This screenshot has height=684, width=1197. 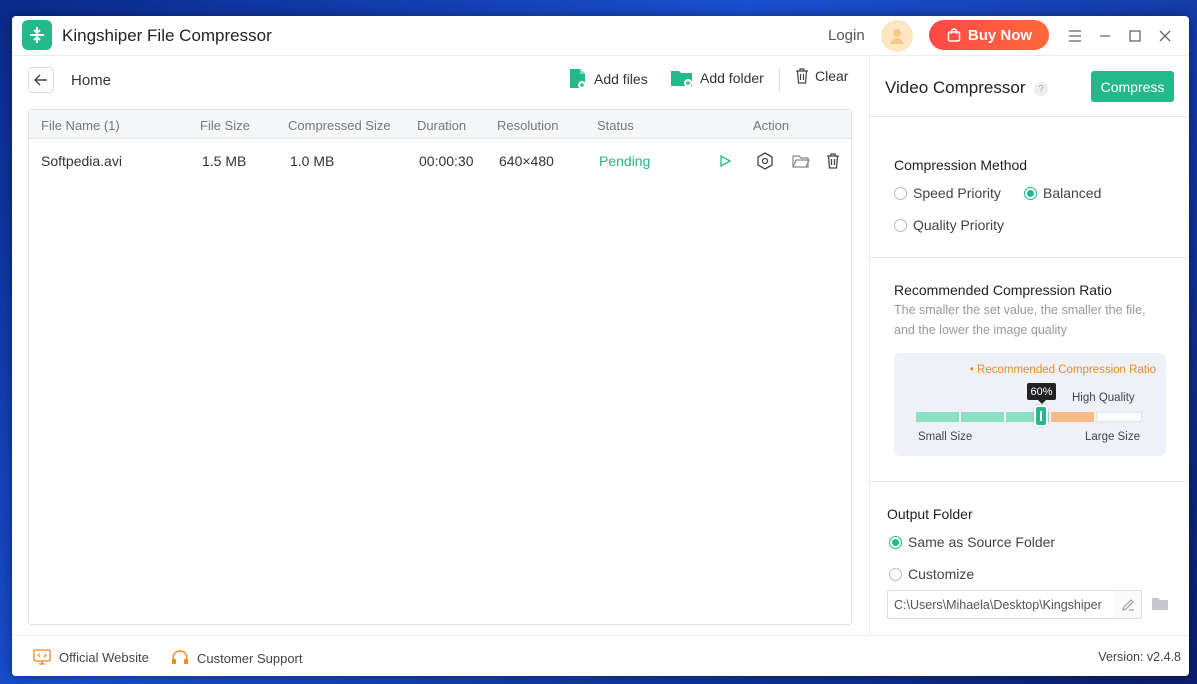 I want to click on buy-now-label: Buy Now, so click(x=1000, y=35).